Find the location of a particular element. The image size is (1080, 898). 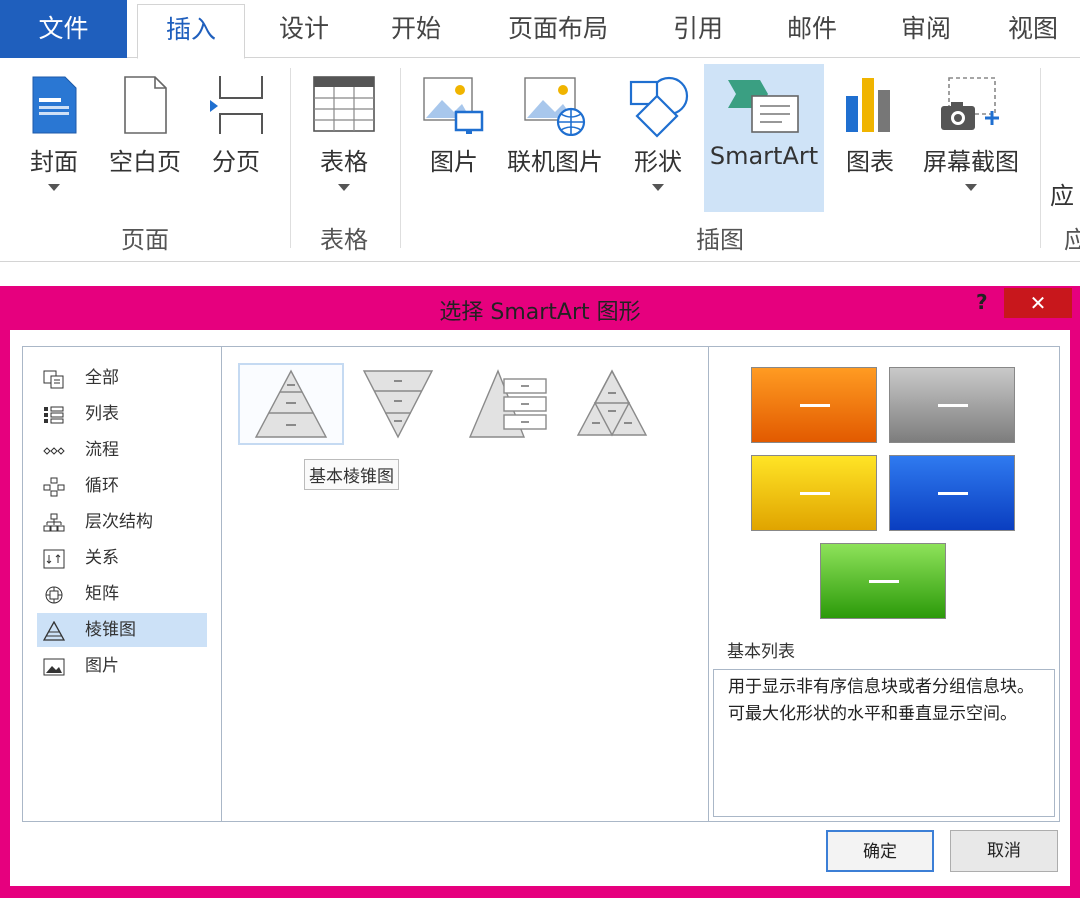

pyramid-list-thumbnail is located at coordinates (507, 403).